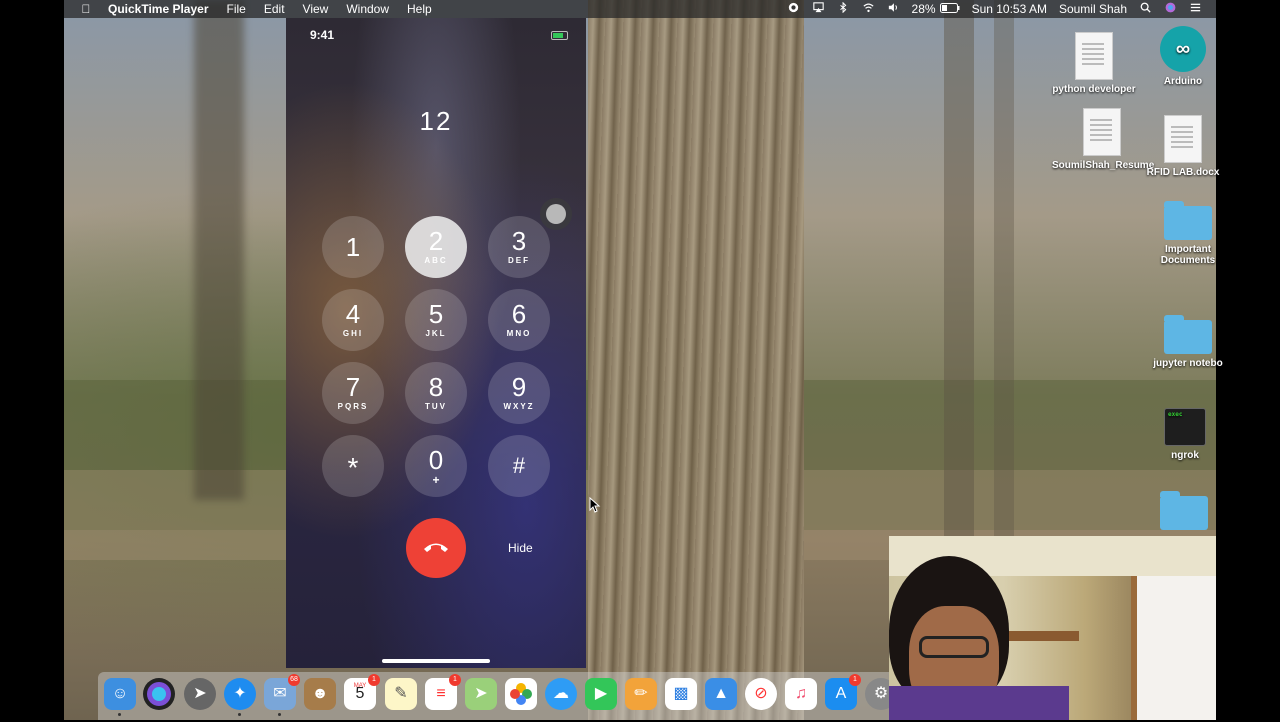 This screenshot has height=722, width=1280. I want to click on desktop-icon-folder, so click(1184, 512).